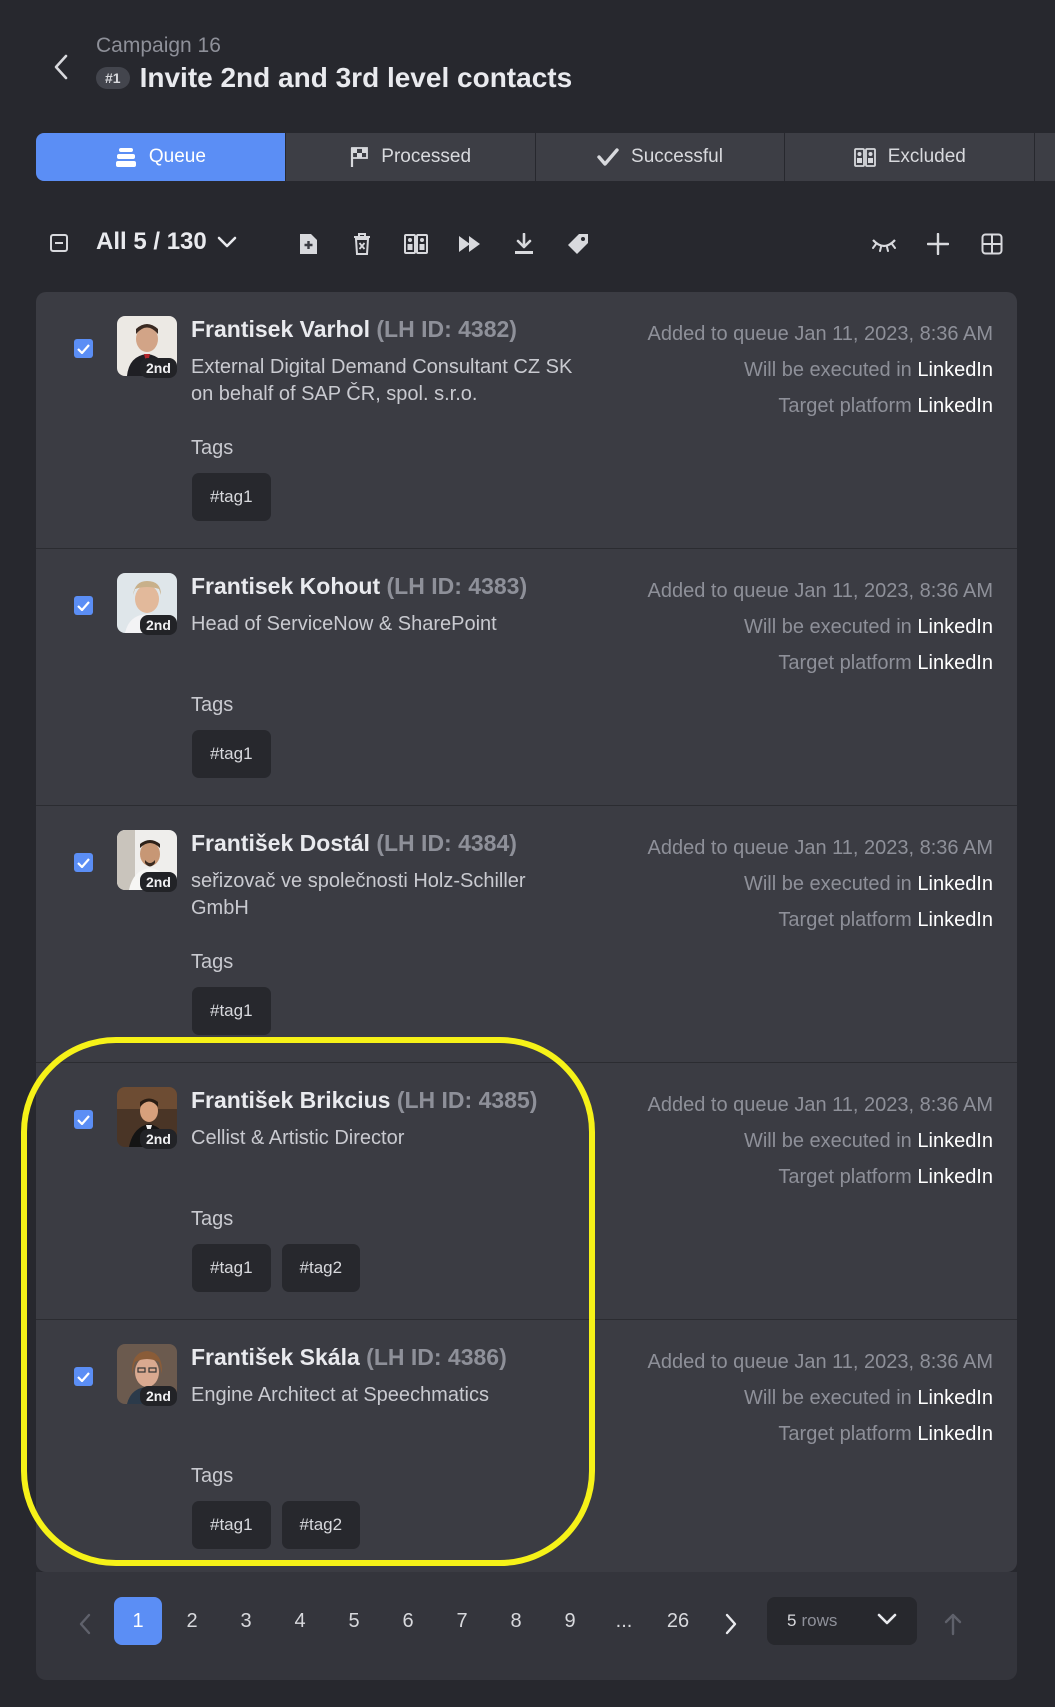 The height and width of the screenshot is (1707, 1055). What do you see at coordinates (678, 1621) in the screenshot?
I see `page-button: 26` at bounding box center [678, 1621].